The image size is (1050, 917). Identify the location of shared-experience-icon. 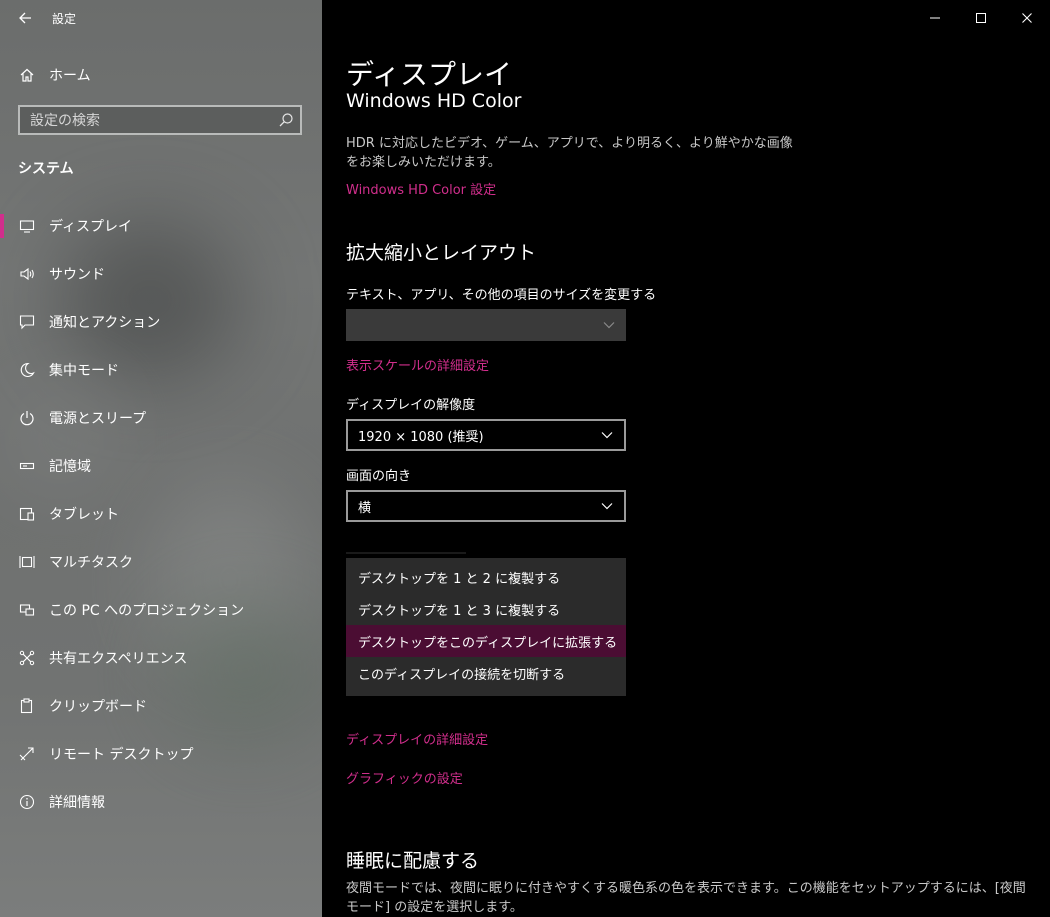
(27, 658).